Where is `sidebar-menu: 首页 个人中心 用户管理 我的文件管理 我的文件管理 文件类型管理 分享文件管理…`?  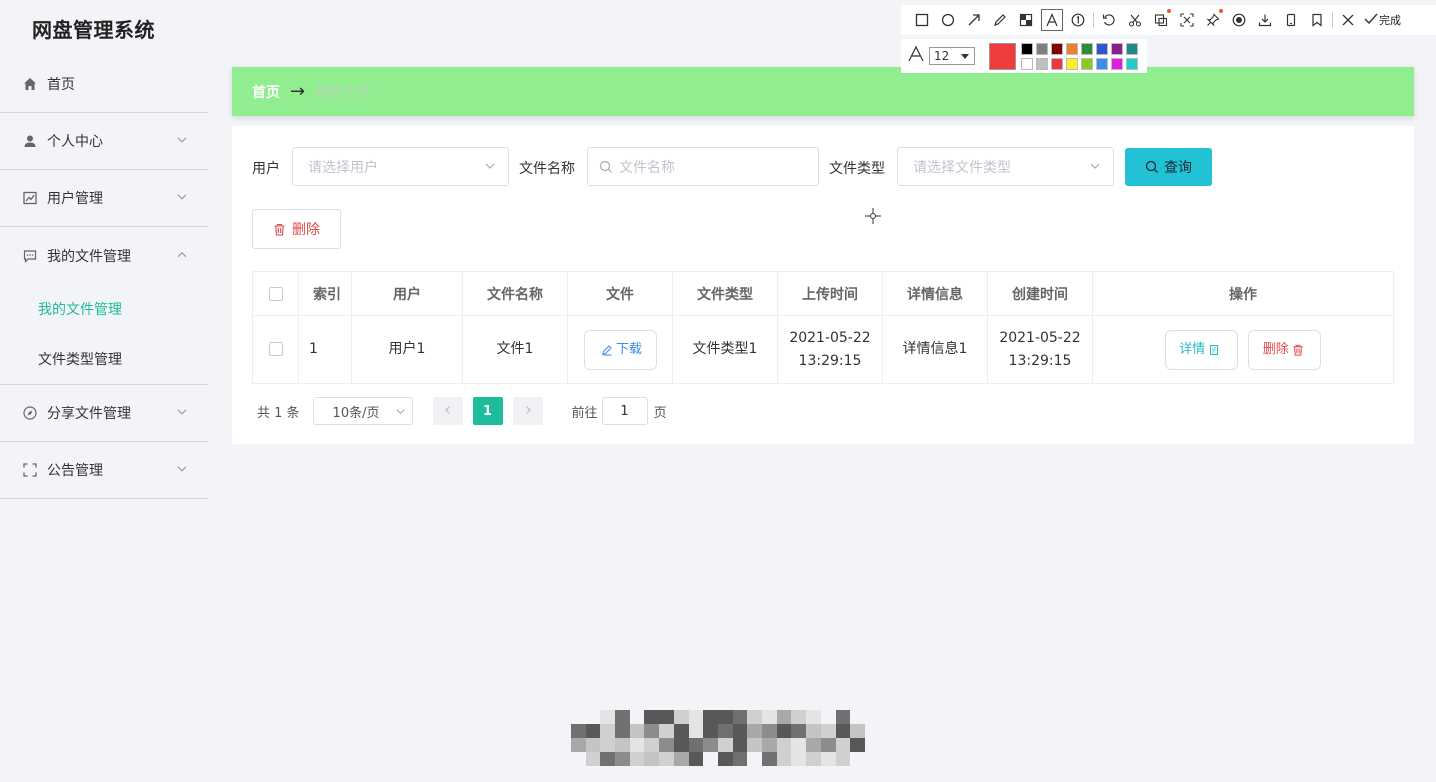
sidebar-menu: 首页 个人中心 用户管理 我的文件管理 我的文件管理 文件类型管理 分享文件管理… is located at coordinates (104, 277).